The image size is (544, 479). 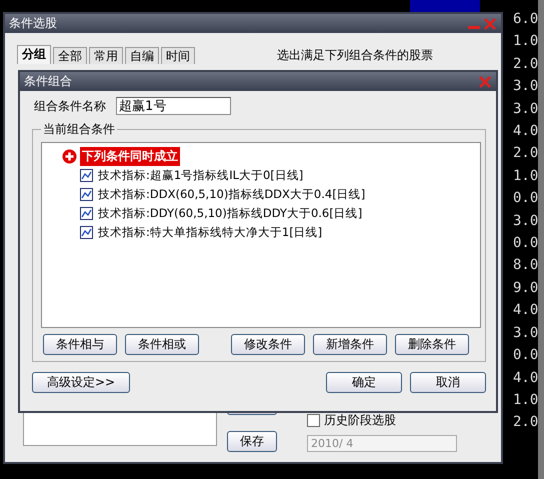 I want to click on name-field: 超赢1号, so click(x=173, y=106).